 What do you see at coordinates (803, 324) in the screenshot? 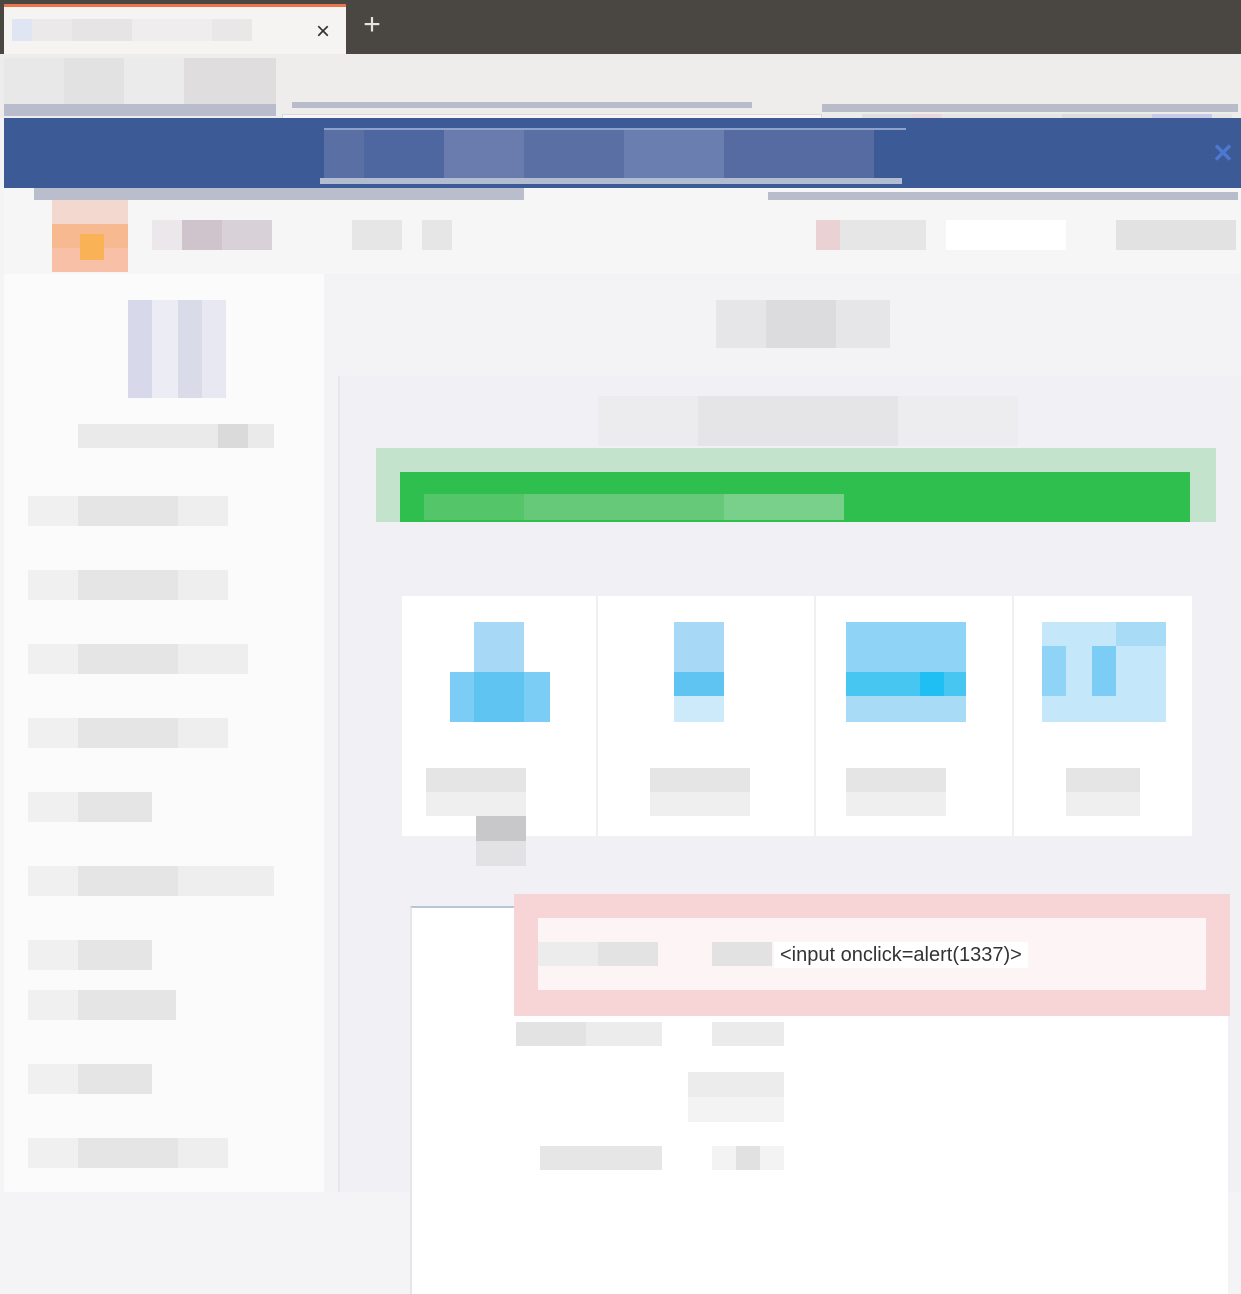
I see `page-title-redacted` at bounding box center [803, 324].